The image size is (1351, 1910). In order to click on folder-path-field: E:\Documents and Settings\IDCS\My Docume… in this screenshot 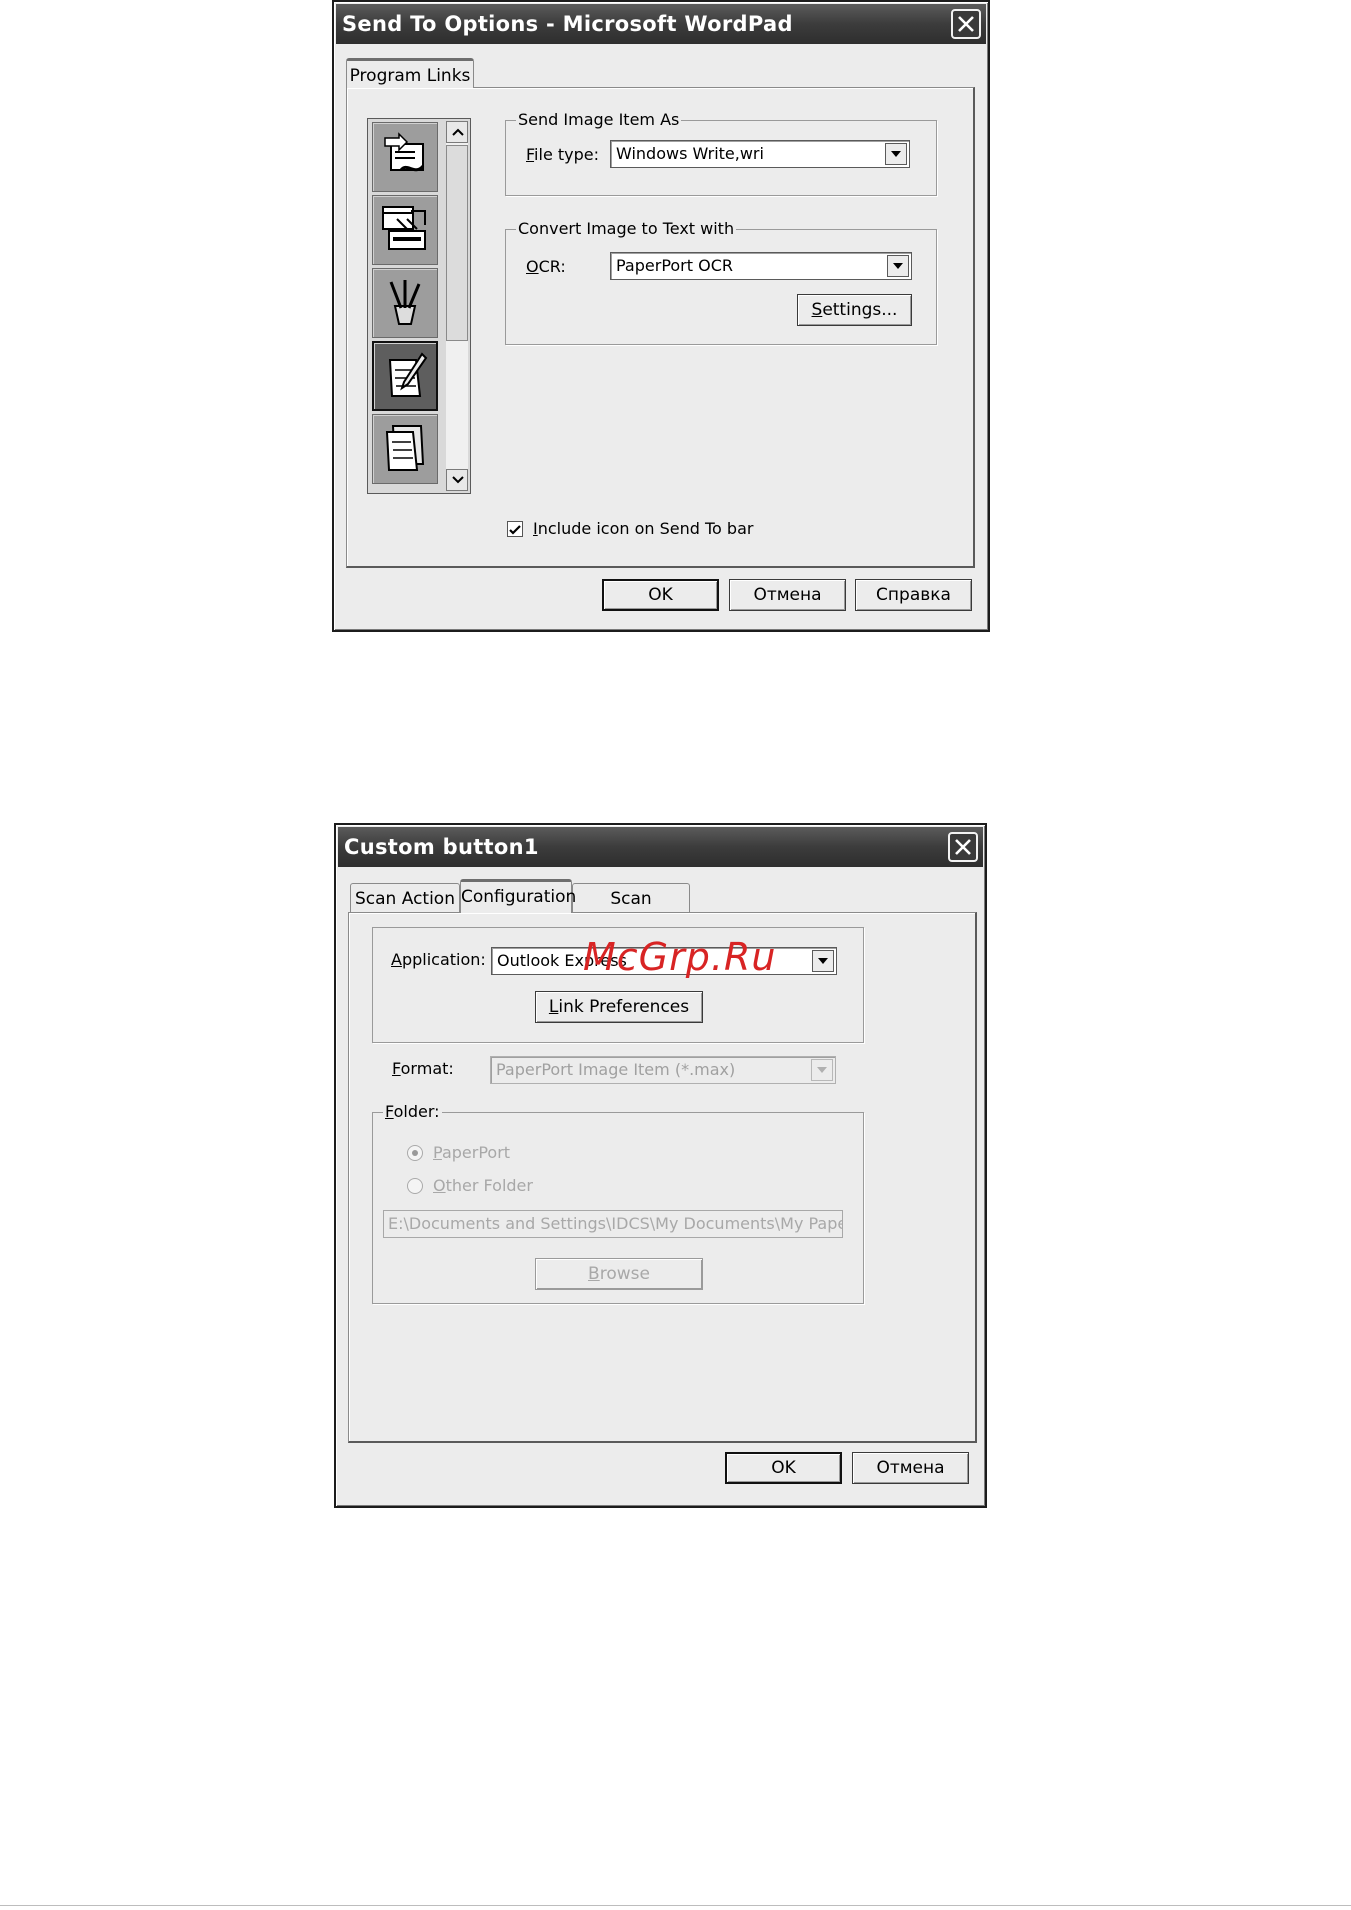, I will do `click(613, 1224)`.